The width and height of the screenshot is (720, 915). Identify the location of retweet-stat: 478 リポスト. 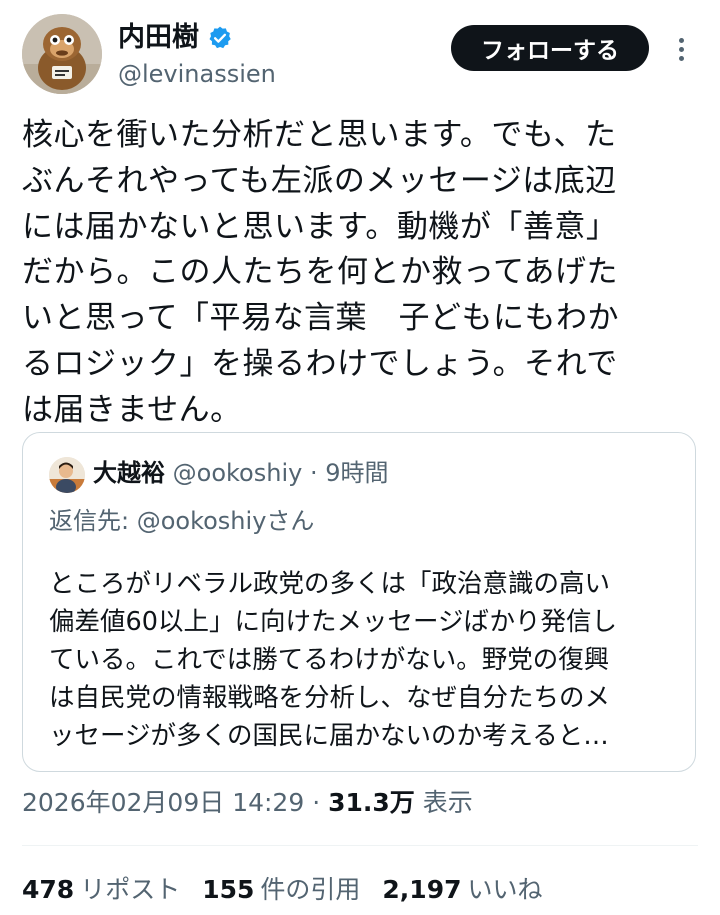
(101, 890).